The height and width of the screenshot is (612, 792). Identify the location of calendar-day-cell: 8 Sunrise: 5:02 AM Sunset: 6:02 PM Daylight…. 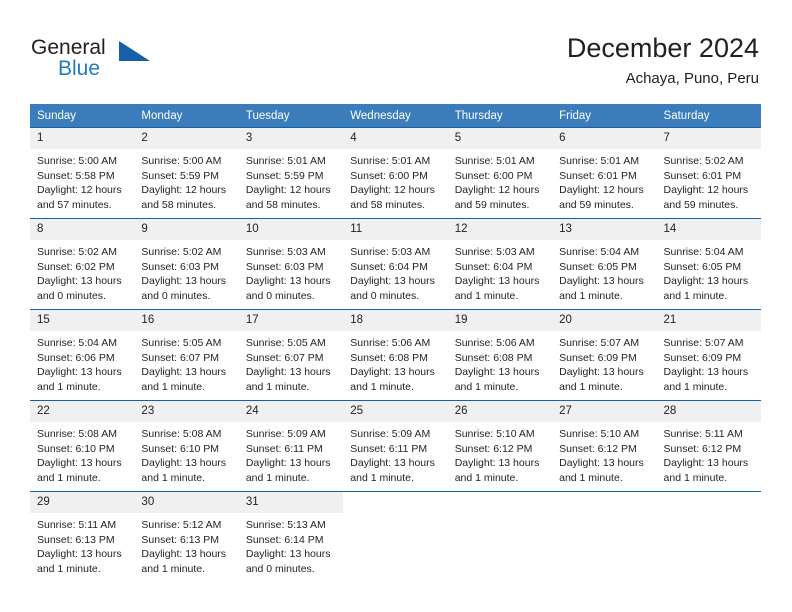
(82, 264).